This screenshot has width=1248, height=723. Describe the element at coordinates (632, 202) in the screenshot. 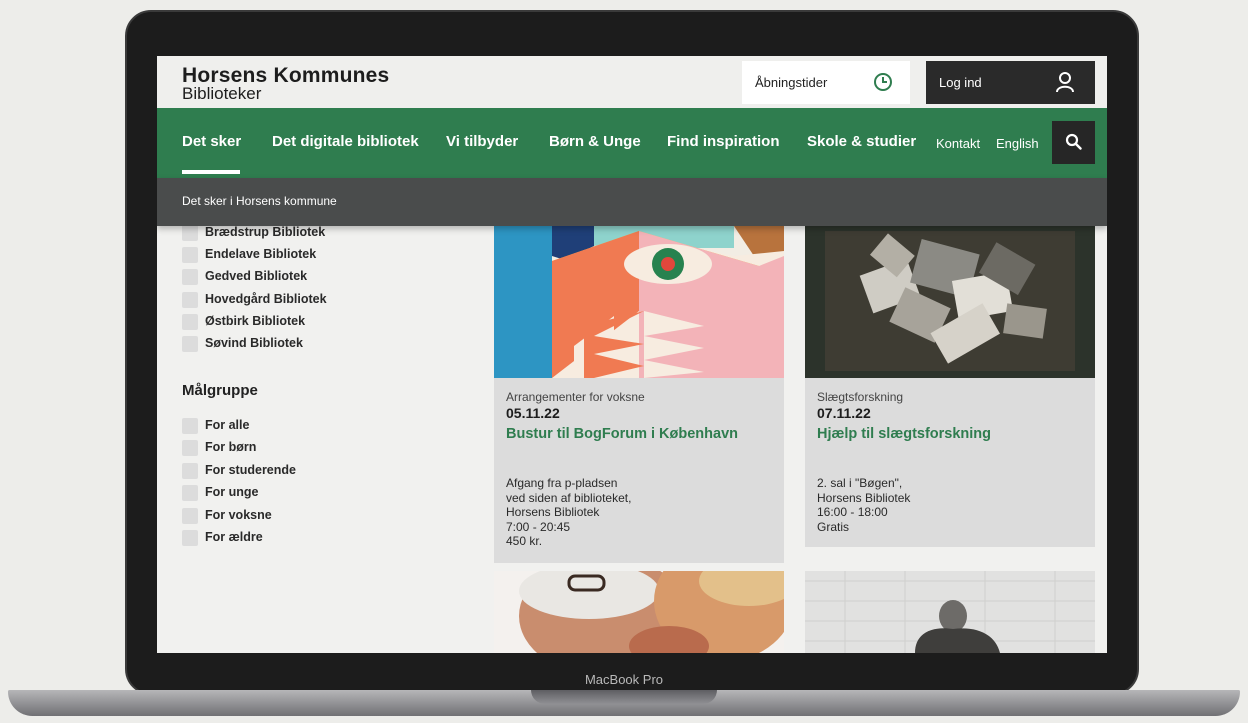

I see `breadcrumb-bar: Det sker i Horsens kommune` at that location.